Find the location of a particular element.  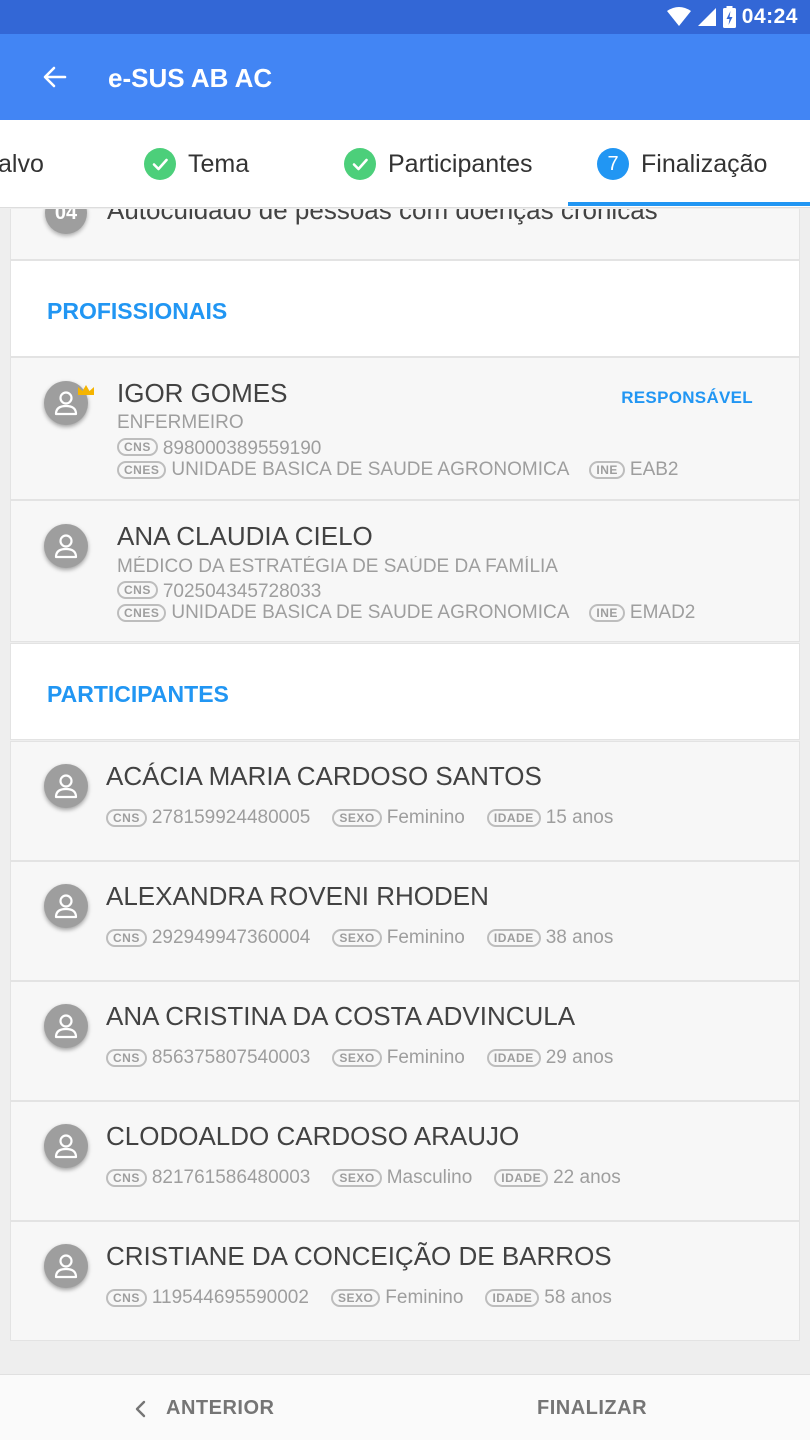

step-publico-alvo: alvo is located at coordinates (22, 164).